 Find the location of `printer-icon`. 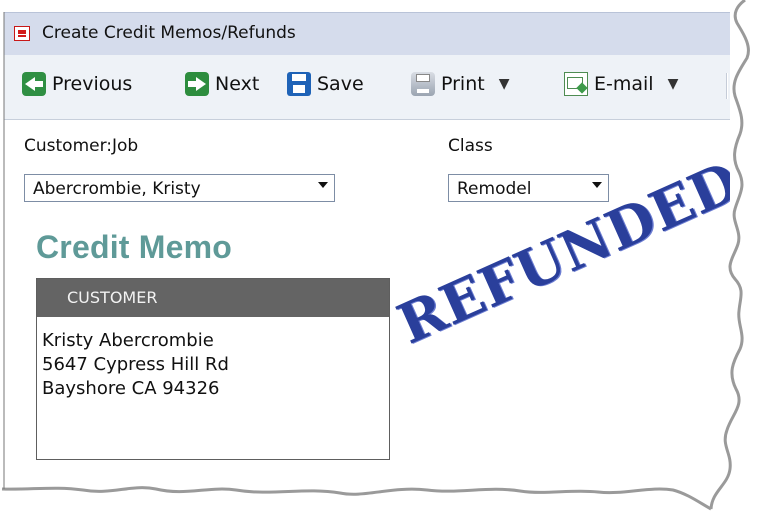

printer-icon is located at coordinates (423, 84).